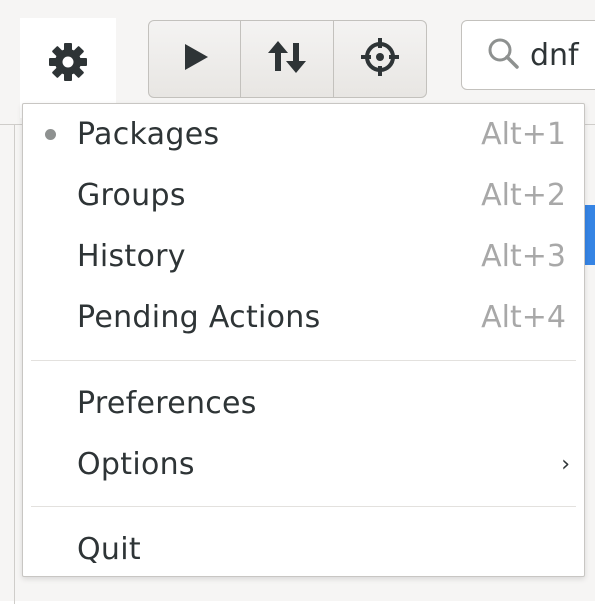 The height and width of the screenshot is (604, 595). Describe the element at coordinates (523, 195) in the screenshot. I see `menu-item-shortcut: Alt+2` at that location.